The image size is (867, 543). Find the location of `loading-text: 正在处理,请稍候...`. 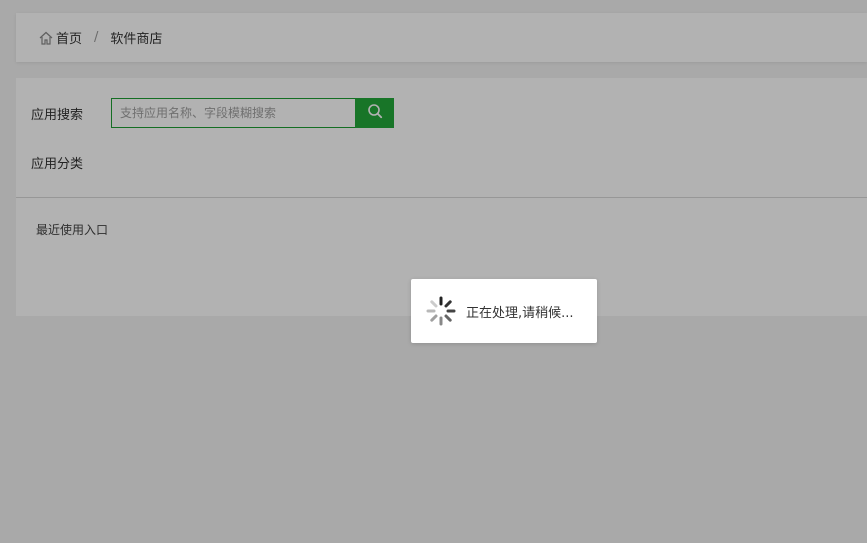

loading-text: 正在处理,请稍候... is located at coordinates (520, 313).